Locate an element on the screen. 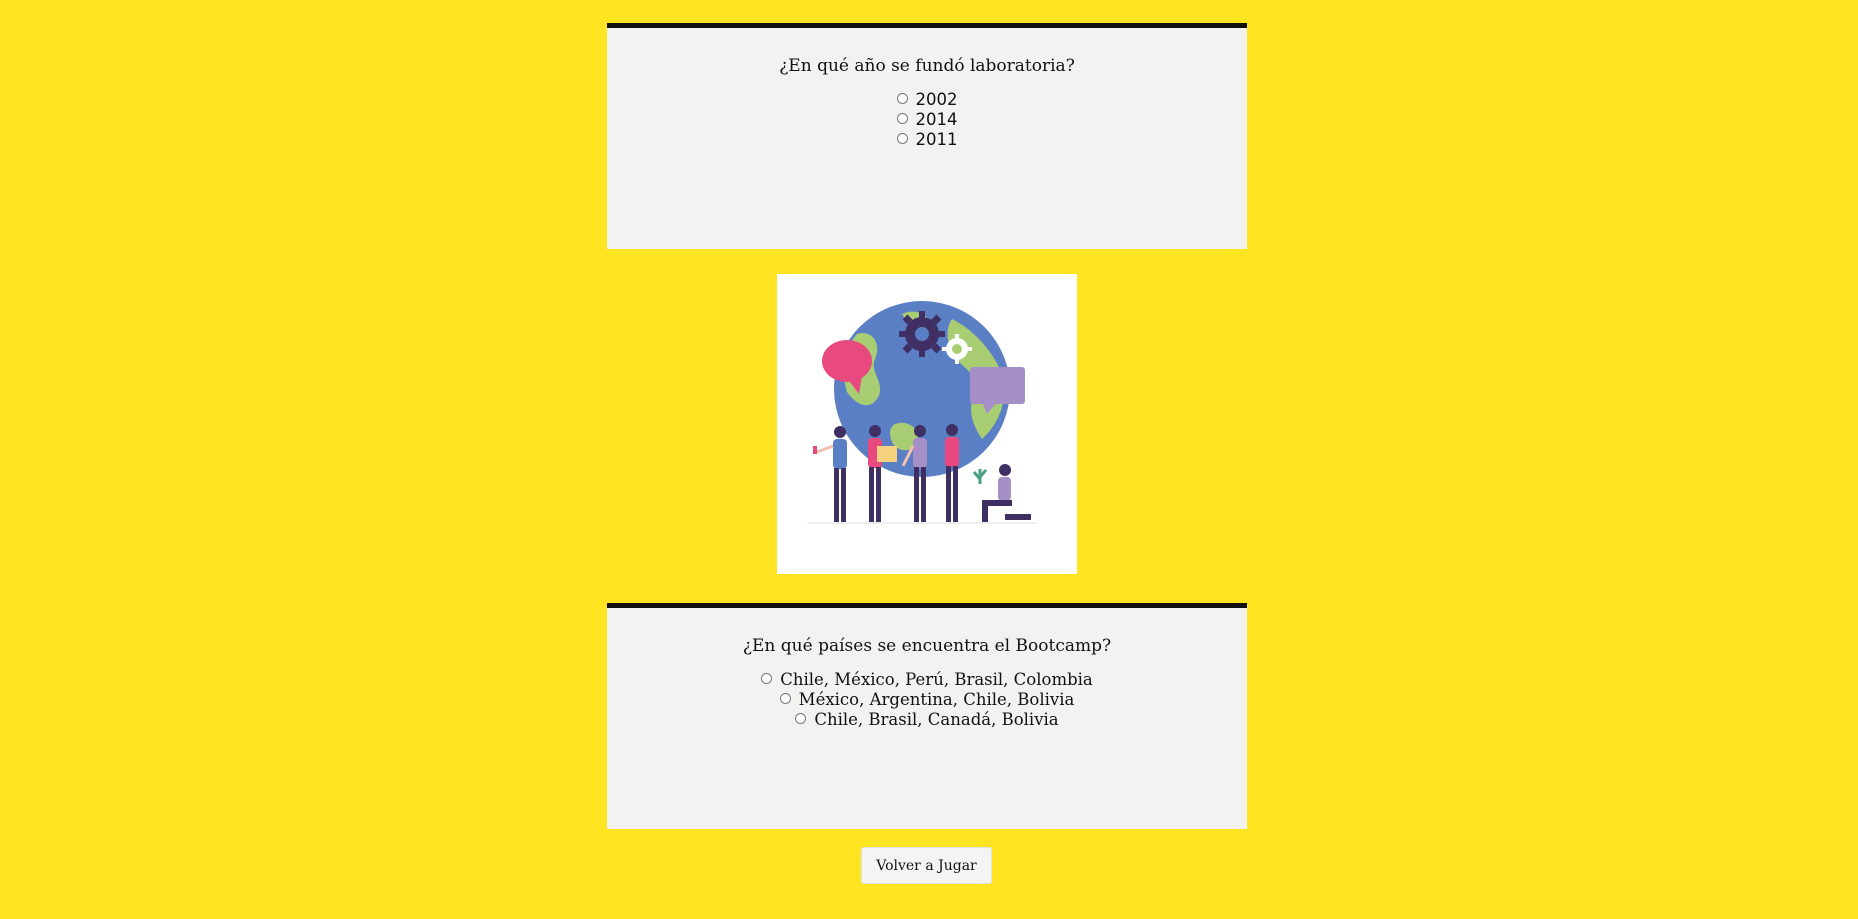  question-2-option-3: Chile, Brasil, Canadá, Bolivia is located at coordinates (927, 720).